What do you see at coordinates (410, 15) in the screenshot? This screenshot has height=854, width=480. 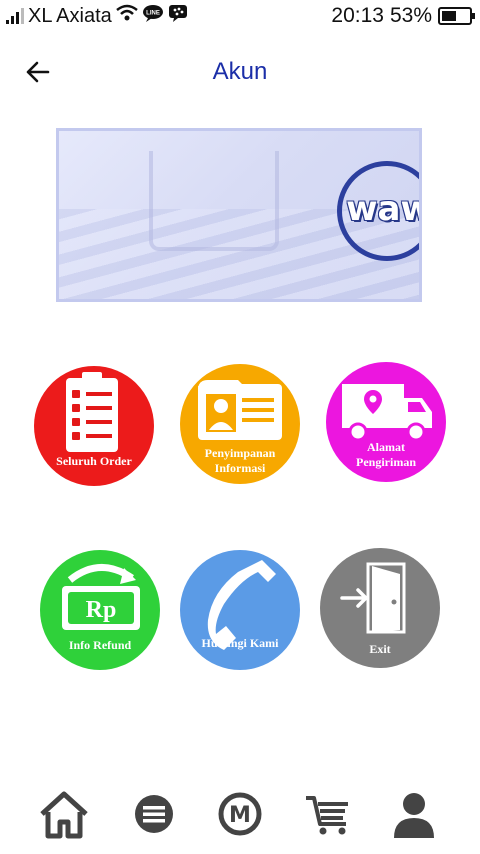 I see `battery-percent: 53%` at bounding box center [410, 15].